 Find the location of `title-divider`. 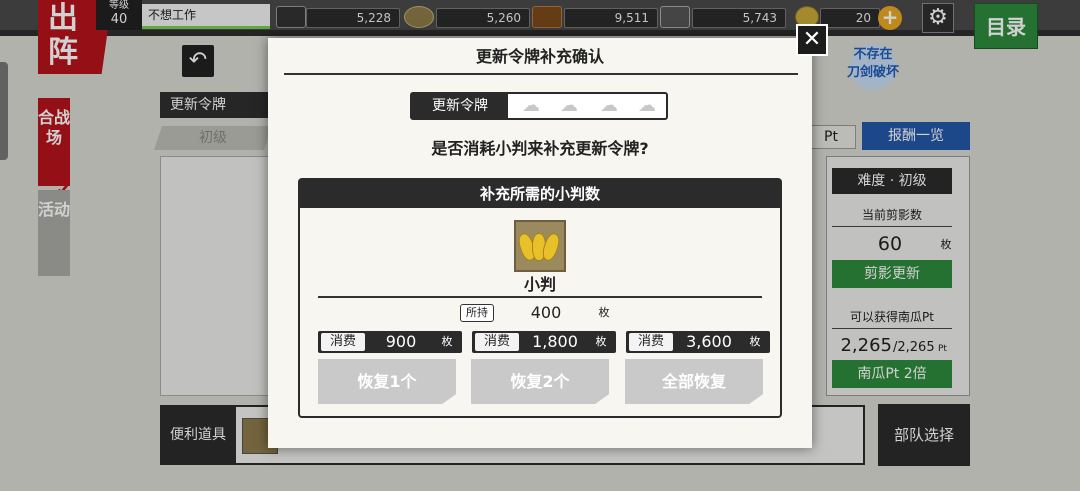

title-divider is located at coordinates (541, 74).